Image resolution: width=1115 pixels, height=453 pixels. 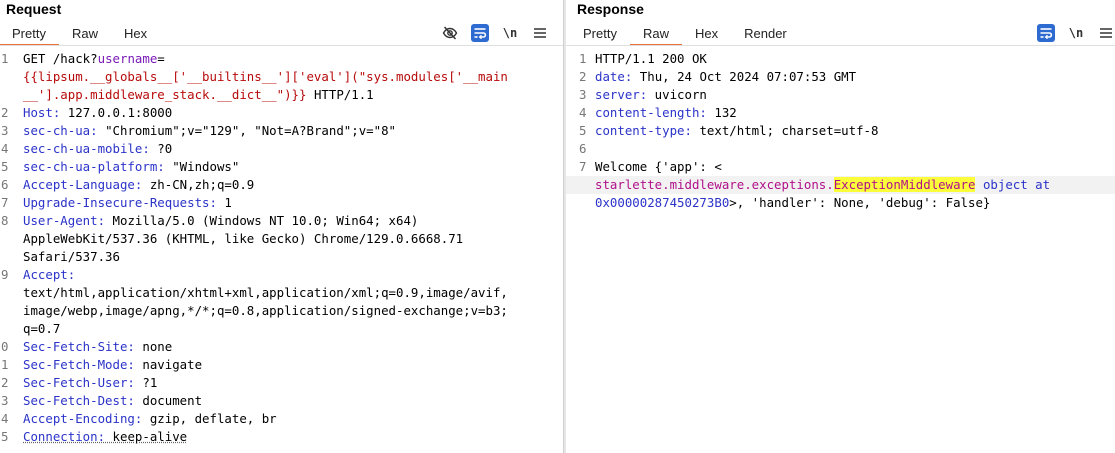 I want to click on code-line: 5 content-type: text/html; charset=utf-8, so click(x=840, y=131).